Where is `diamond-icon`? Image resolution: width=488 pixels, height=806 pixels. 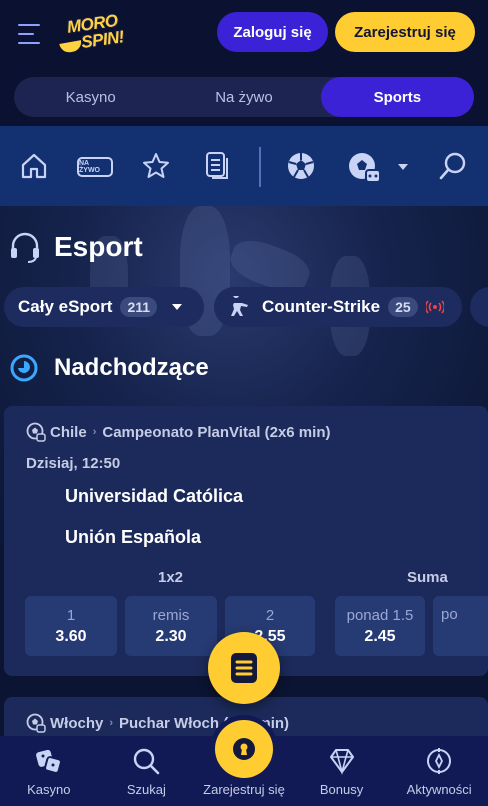 diamond-icon is located at coordinates (341, 762).